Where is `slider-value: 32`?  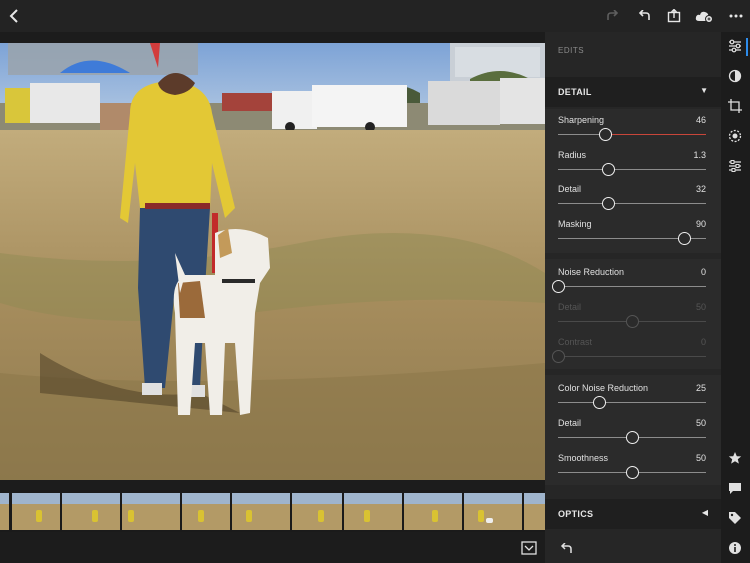
slider-value: 32 is located at coordinates (700, 189).